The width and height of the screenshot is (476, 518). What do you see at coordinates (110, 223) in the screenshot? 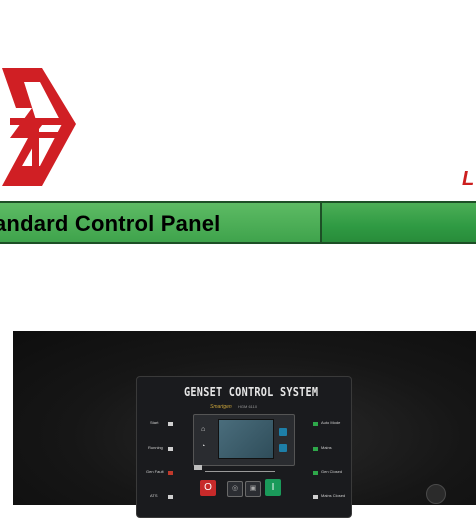
I see `section-title: andard Control Panel` at bounding box center [110, 223].